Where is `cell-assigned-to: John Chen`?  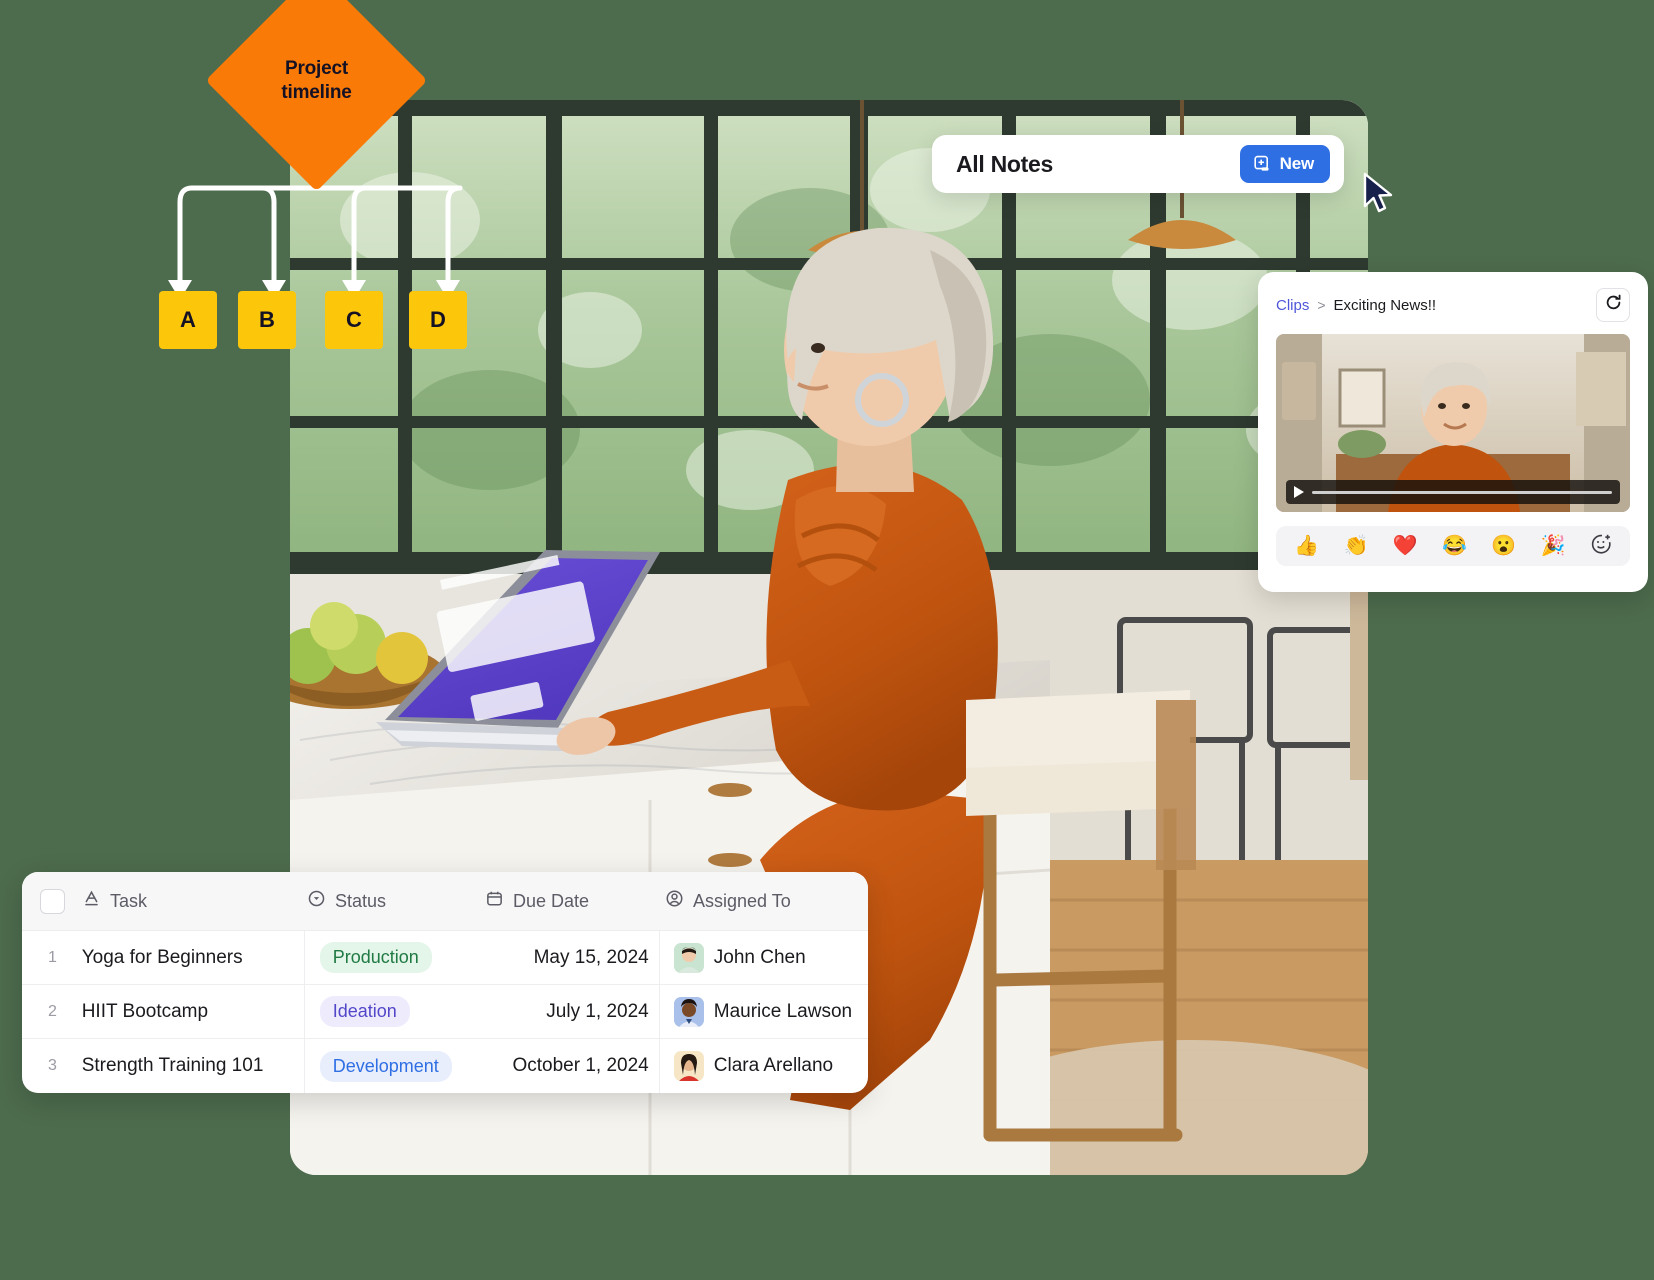 cell-assigned-to: John Chen is located at coordinates (764, 957).